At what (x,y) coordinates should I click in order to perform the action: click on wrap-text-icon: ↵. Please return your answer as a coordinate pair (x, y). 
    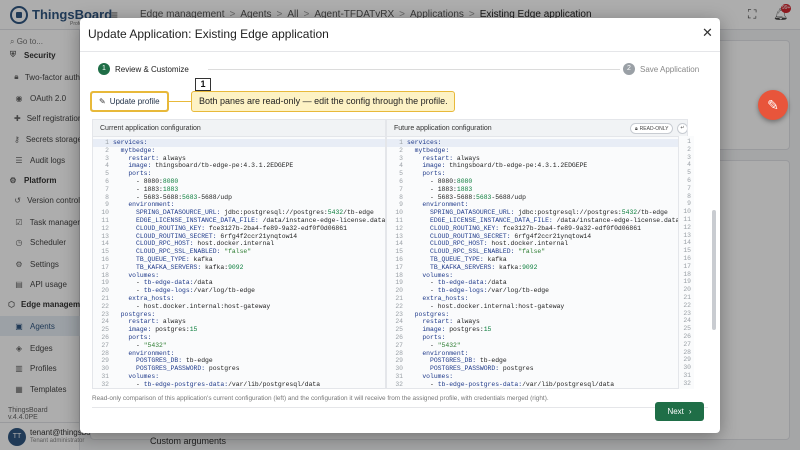
    Looking at the image, I should click on (682, 128).